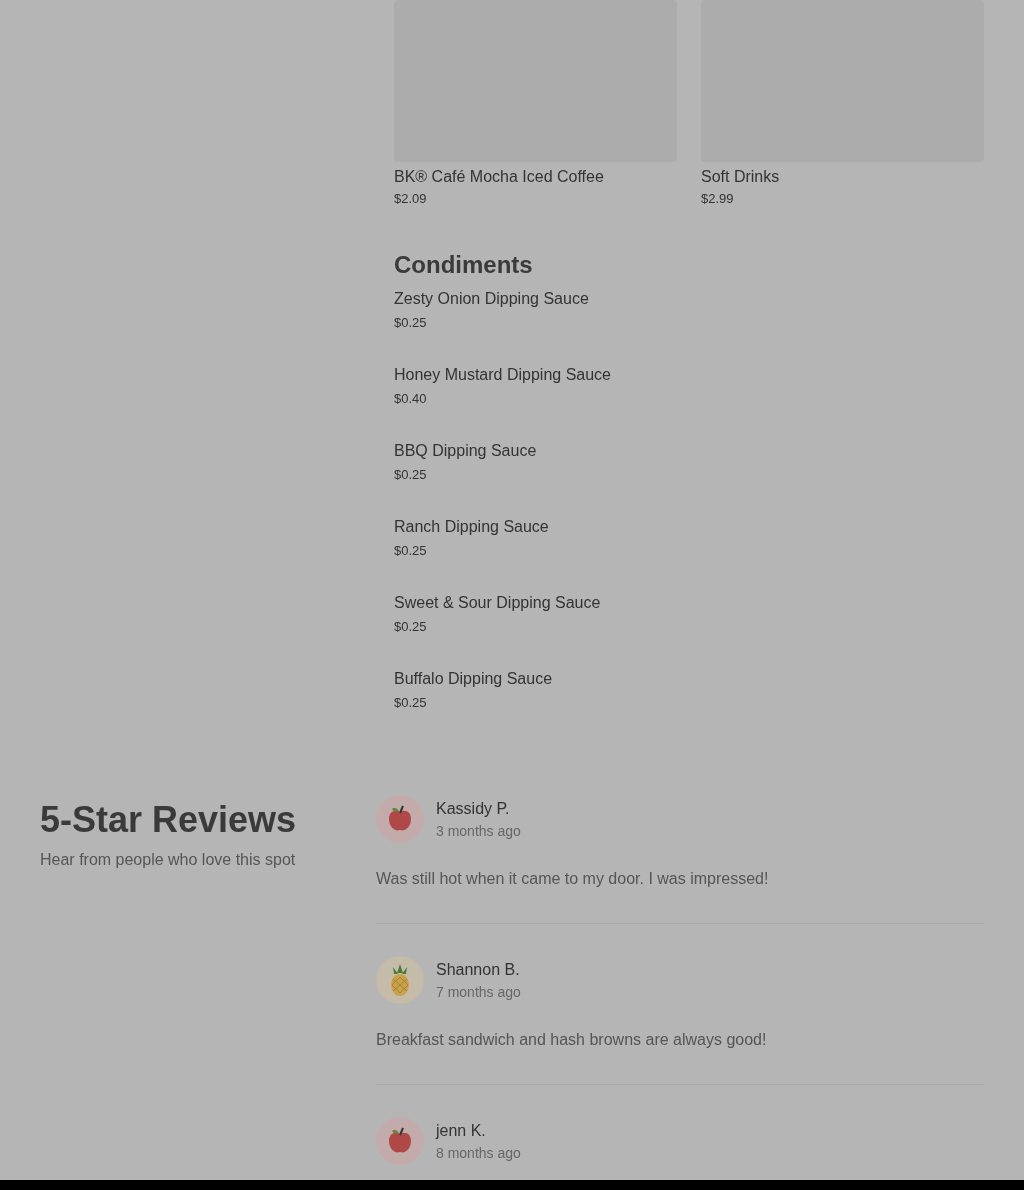 This screenshot has width=1024, height=1190. I want to click on item-name: BBQ Dipping Sauce, so click(465, 451).